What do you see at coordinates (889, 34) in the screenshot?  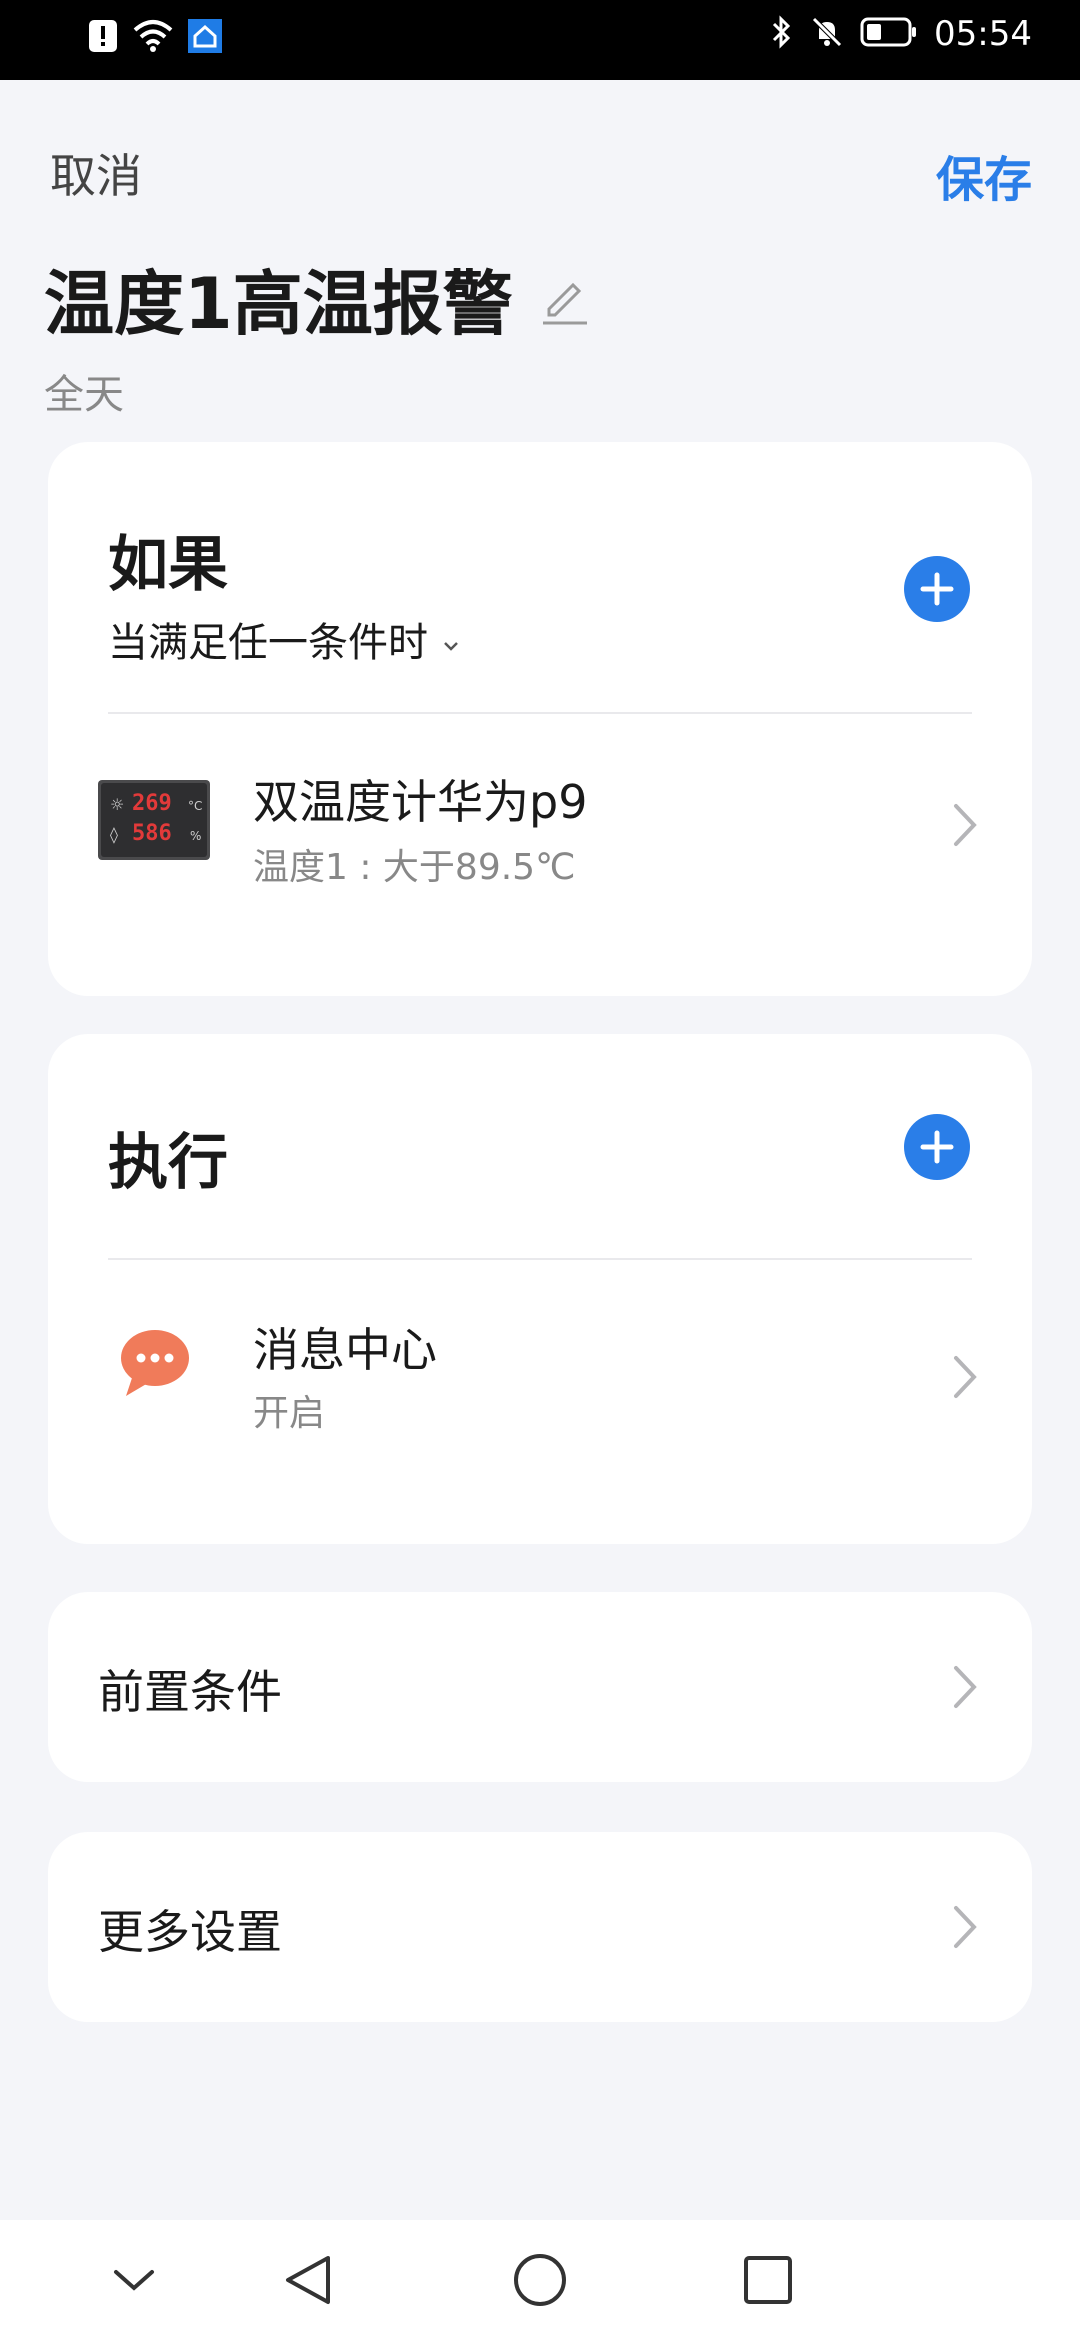 I see `battery-icon` at bounding box center [889, 34].